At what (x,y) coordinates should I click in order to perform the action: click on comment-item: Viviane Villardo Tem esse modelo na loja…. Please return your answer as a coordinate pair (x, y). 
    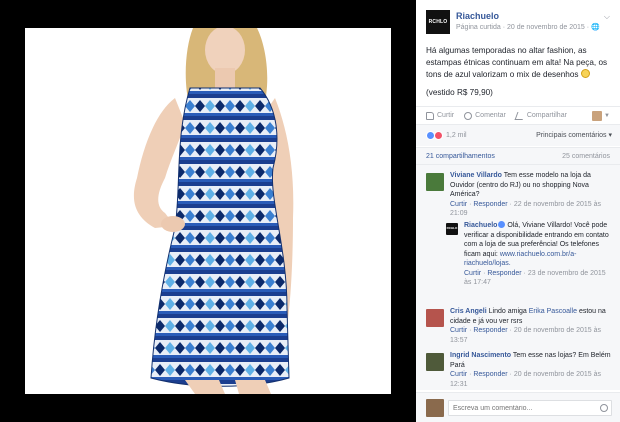
    Looking at the image, I should click on (519, 195).